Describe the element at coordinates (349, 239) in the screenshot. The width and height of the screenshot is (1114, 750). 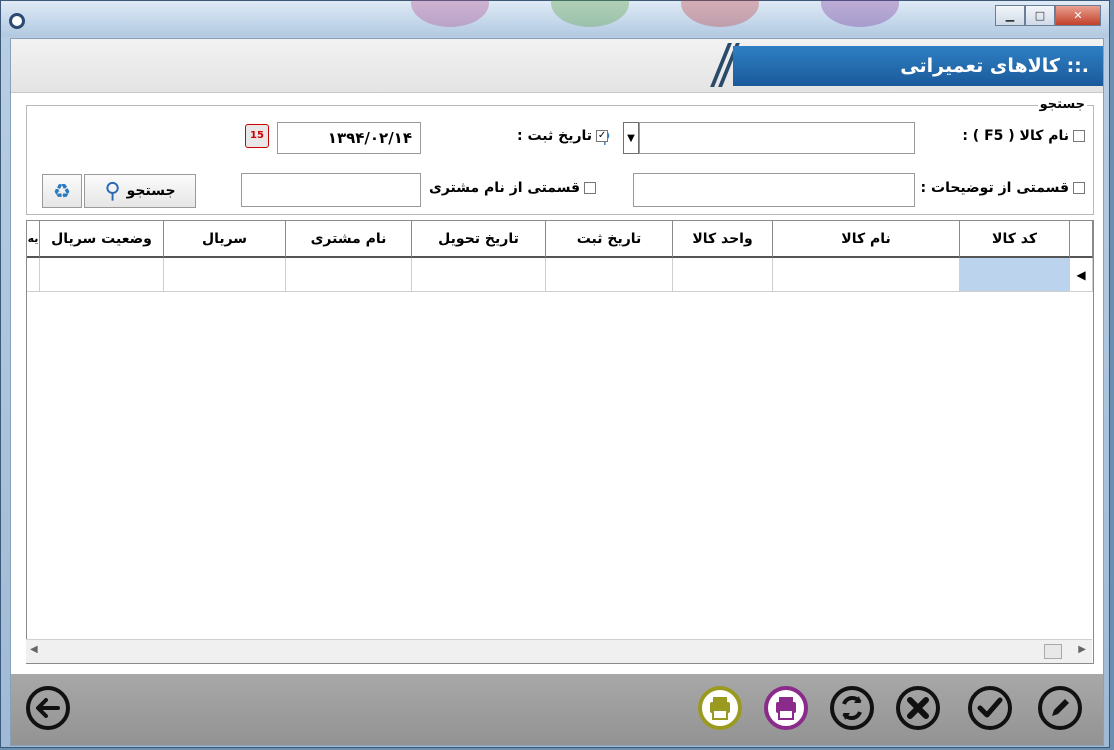
I see `col-header-customer: نام مشتری` at that location.